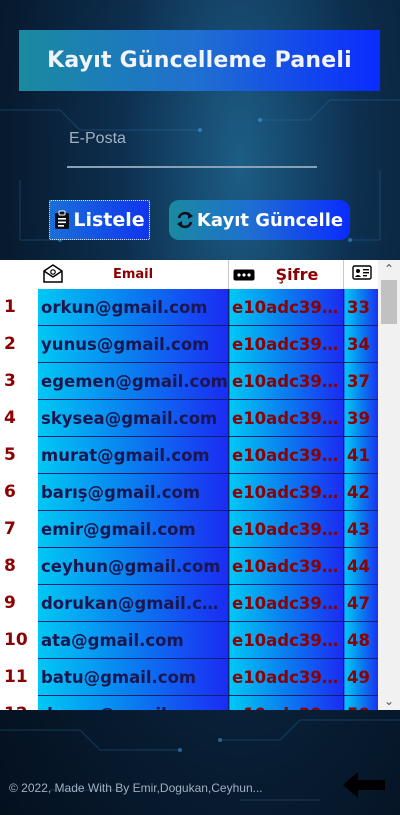 The height and width of the screenshot is (815, 400). What do you see at coordinates (184, 220) in the screenshot?
I see `refresh-icon` at bounding box center [184, 220].